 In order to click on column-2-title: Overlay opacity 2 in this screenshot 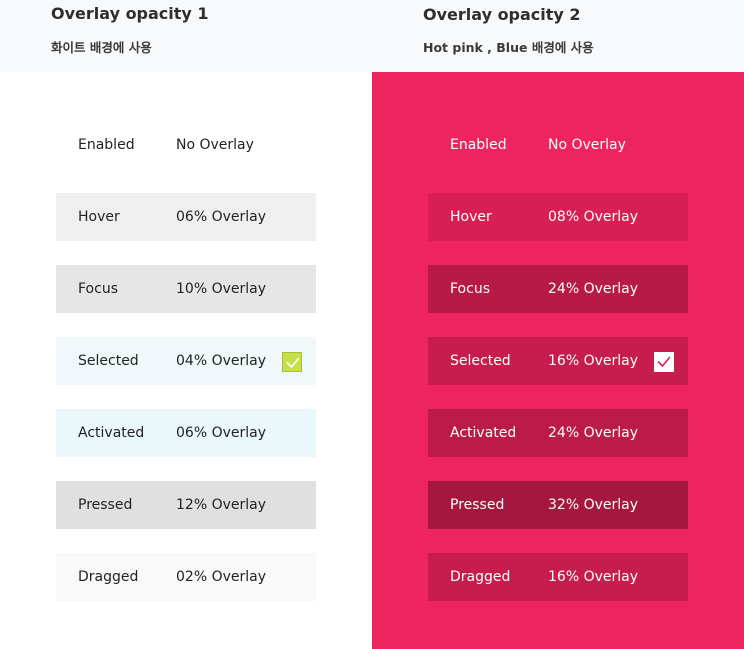, I will do `click(502, 14)`.